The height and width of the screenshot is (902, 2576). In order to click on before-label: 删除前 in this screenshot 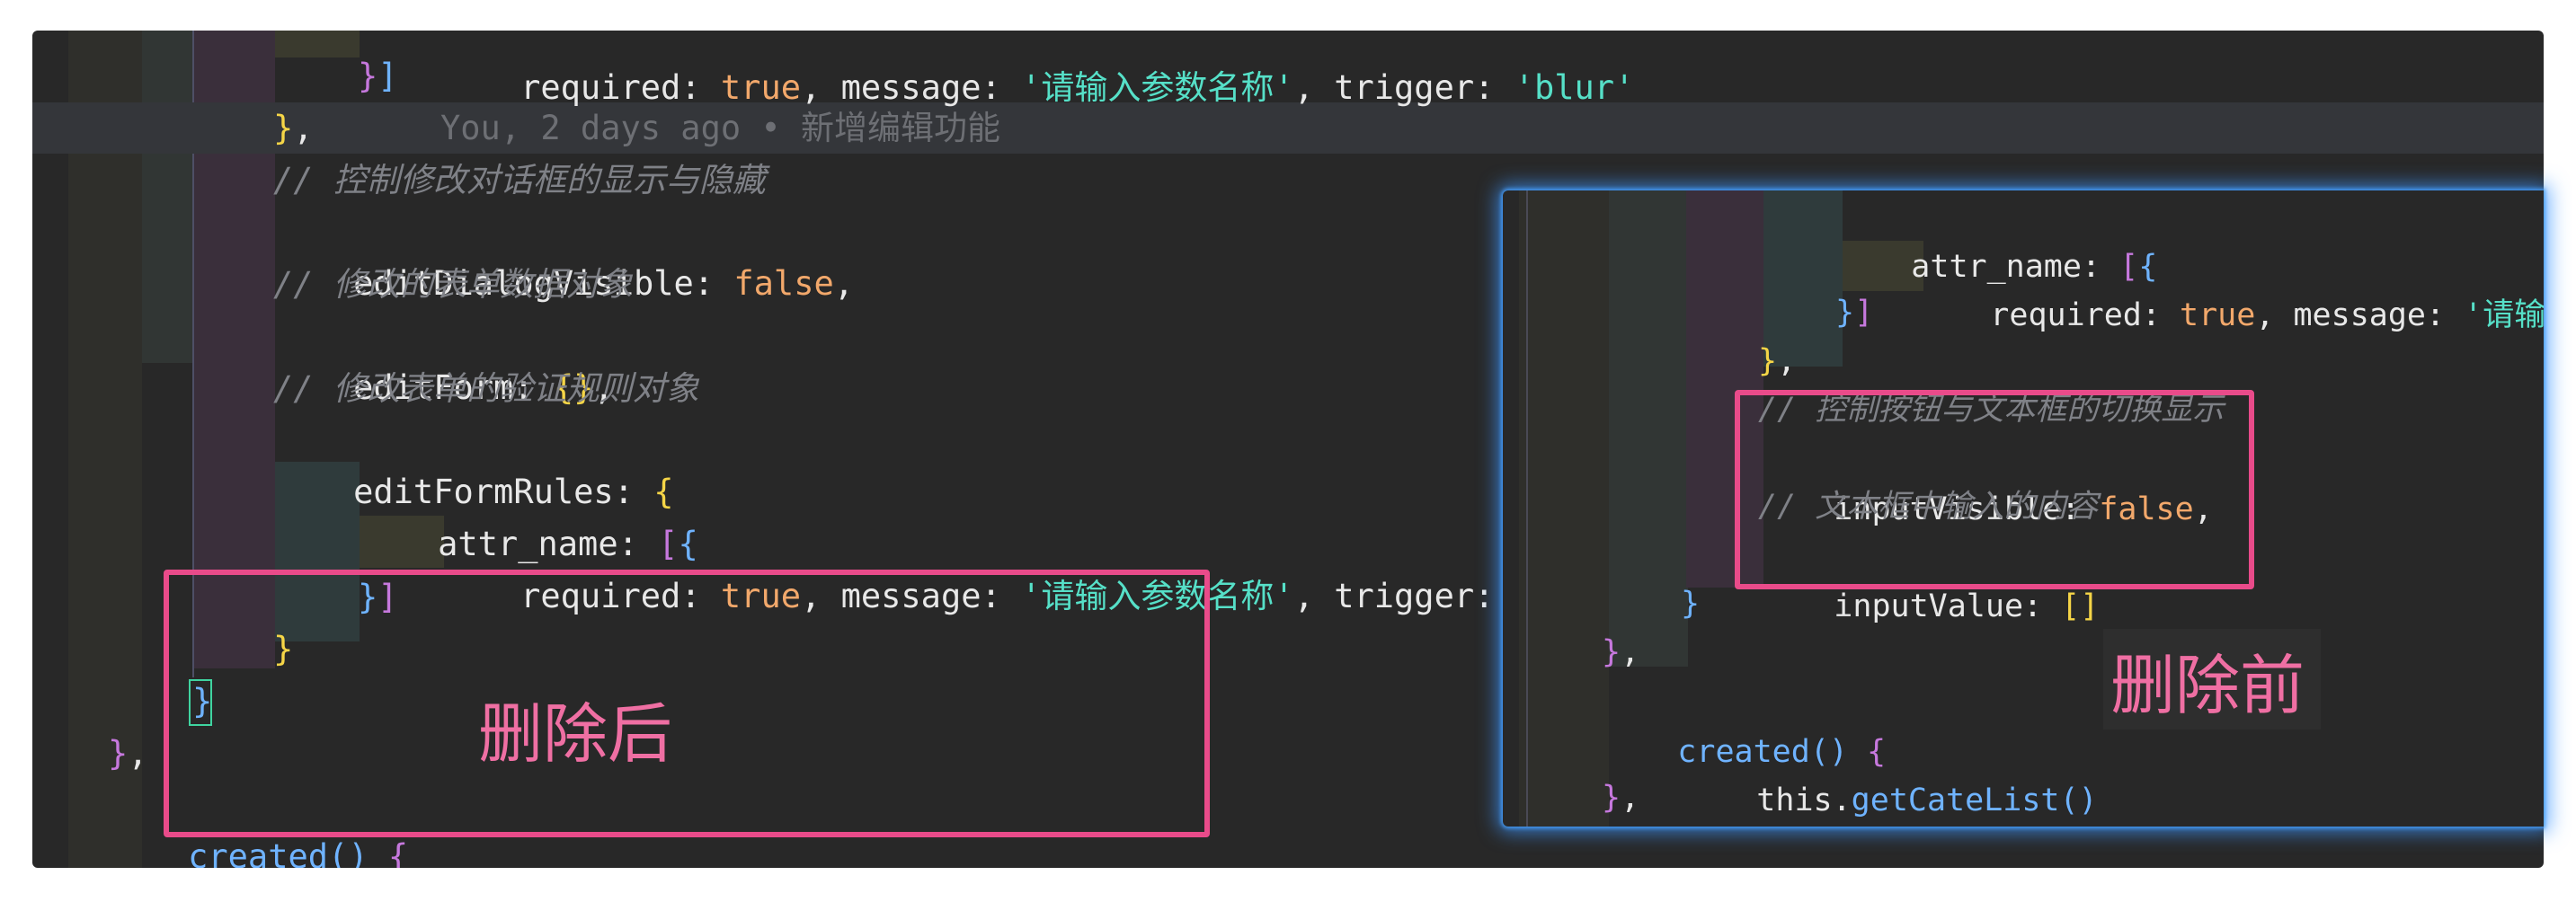, I will do `click(2207, 685)`.